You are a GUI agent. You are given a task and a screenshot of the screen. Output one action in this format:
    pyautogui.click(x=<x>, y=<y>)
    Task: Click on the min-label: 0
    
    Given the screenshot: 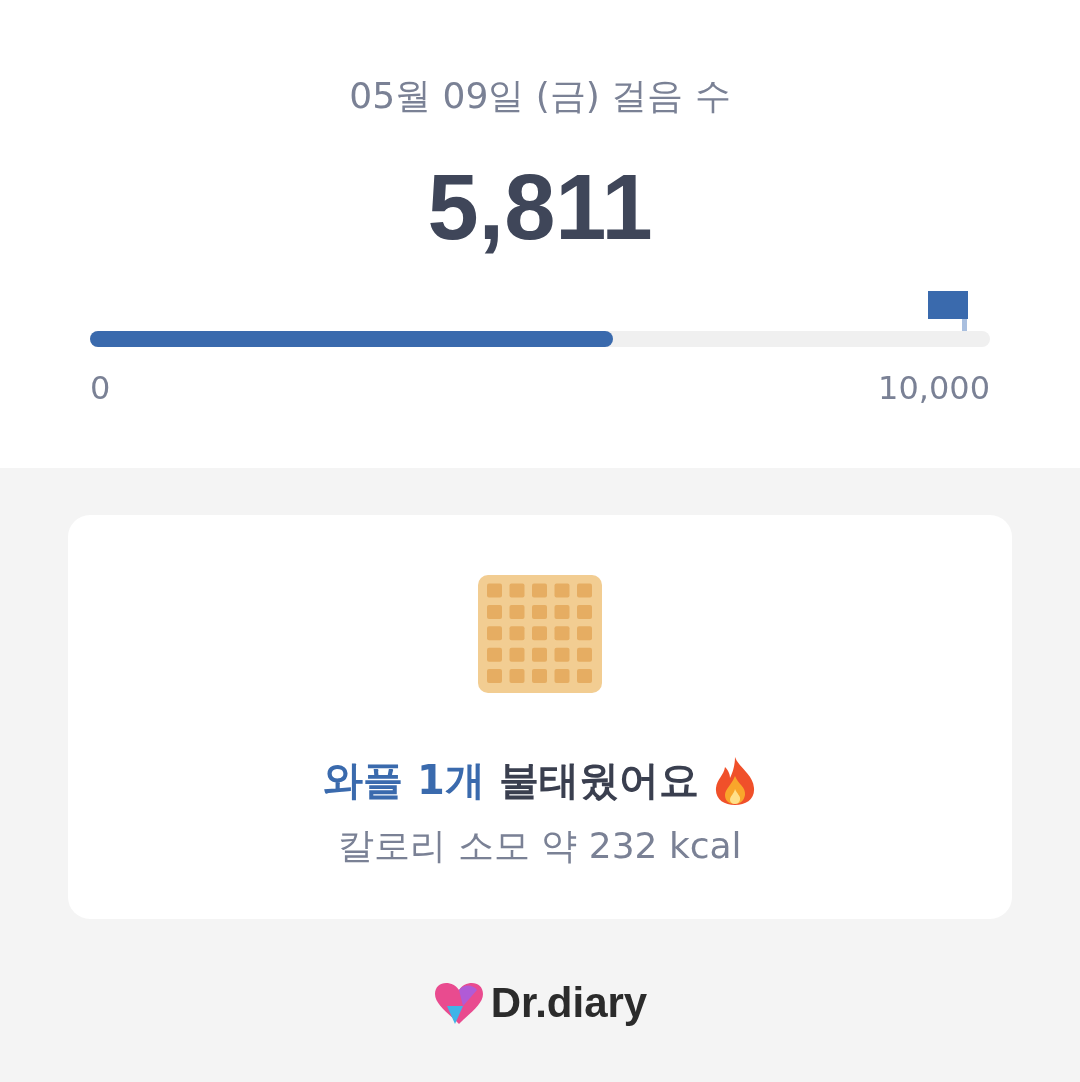 What is the action you would take?
    pyautogui.click(x=100, y=388)
    